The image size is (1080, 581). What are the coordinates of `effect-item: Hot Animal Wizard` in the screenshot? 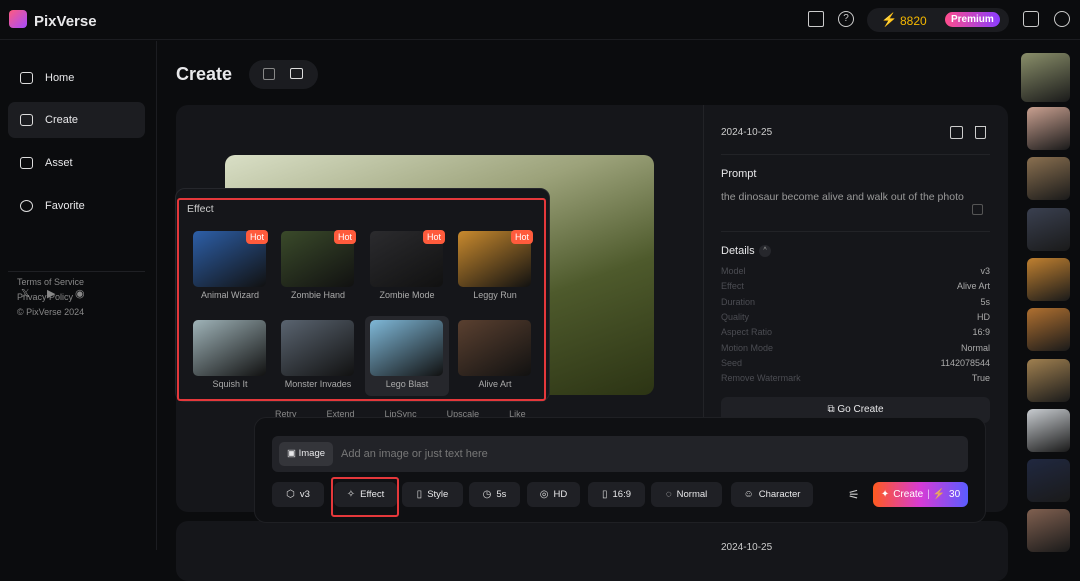 It's located at (230, 267).